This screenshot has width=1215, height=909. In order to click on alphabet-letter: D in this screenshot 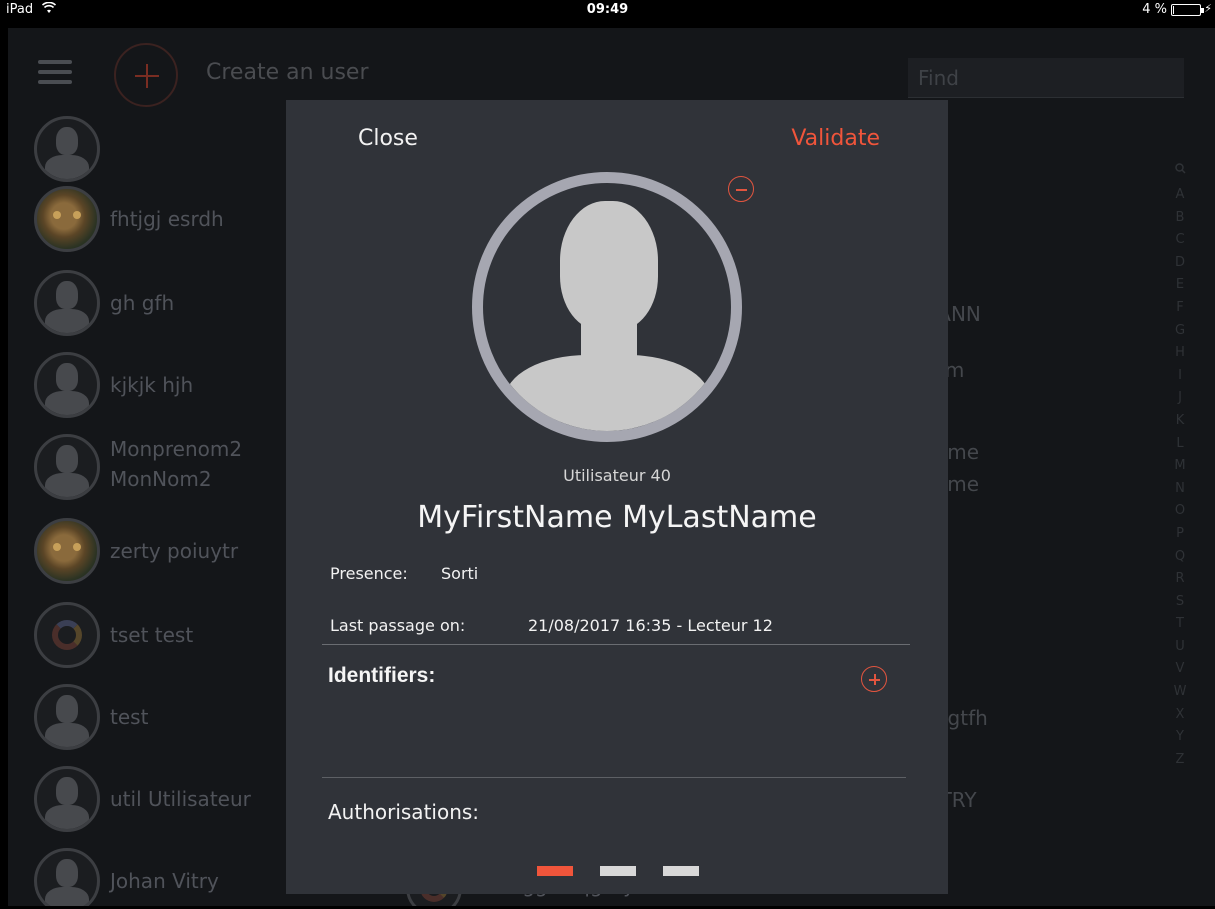, I will do `click(1180, 263)`.